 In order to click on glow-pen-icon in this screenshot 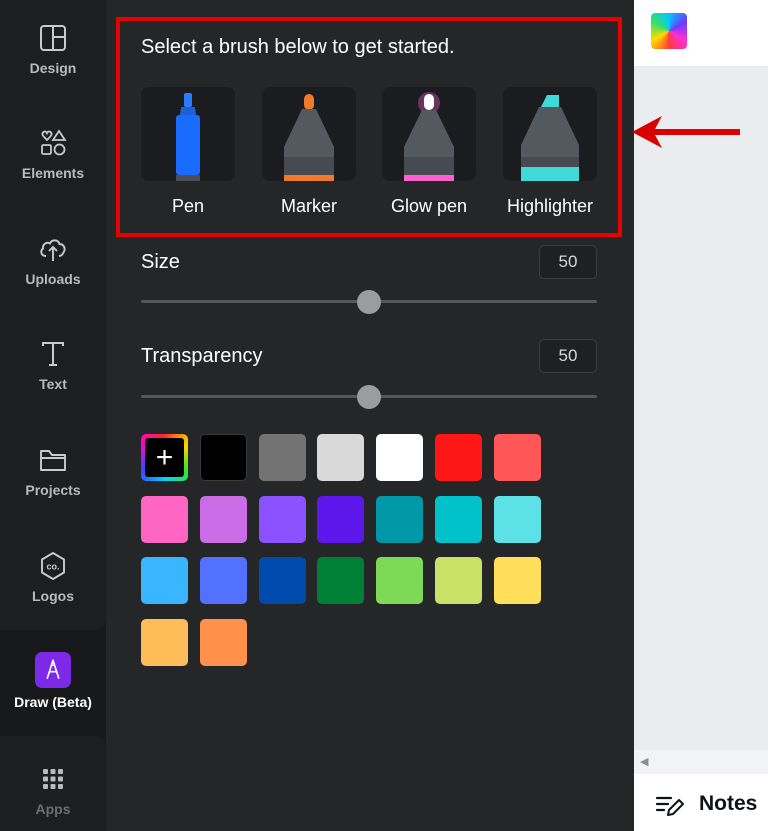, I will do `click(429, 136)`.